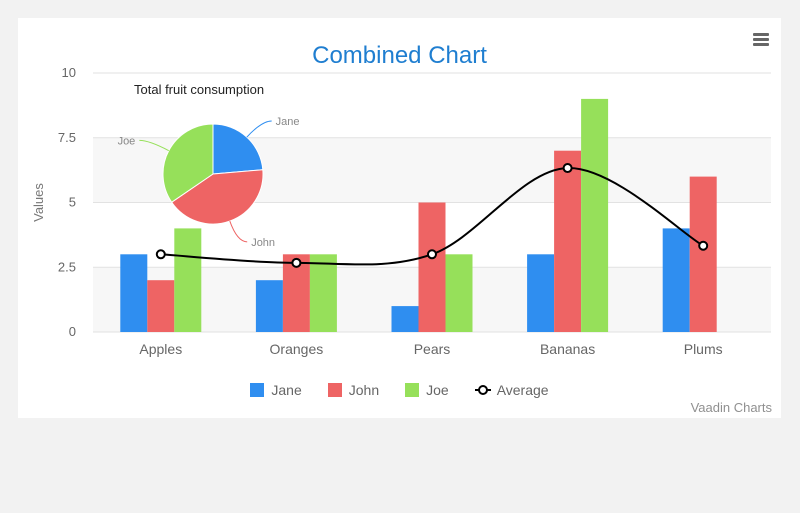 The width and height of the screenshot is (800, 513). Describe the element at coordinates (703, 245) in the screenshot. I see `point-average-plums` at that location.